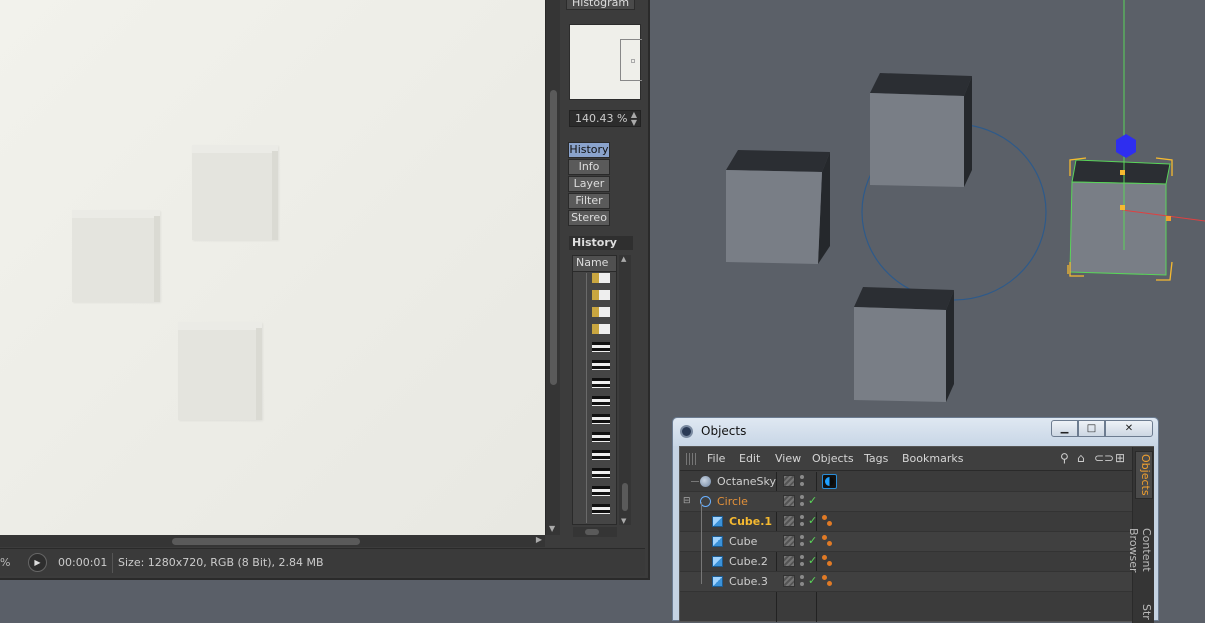 The height and width of the screenshot is (623, 1205). What do you see at coordinates (1144, 475) in the screenshot?
I see `side-tab-objects: Objects` at bounding box center [1144, 475].